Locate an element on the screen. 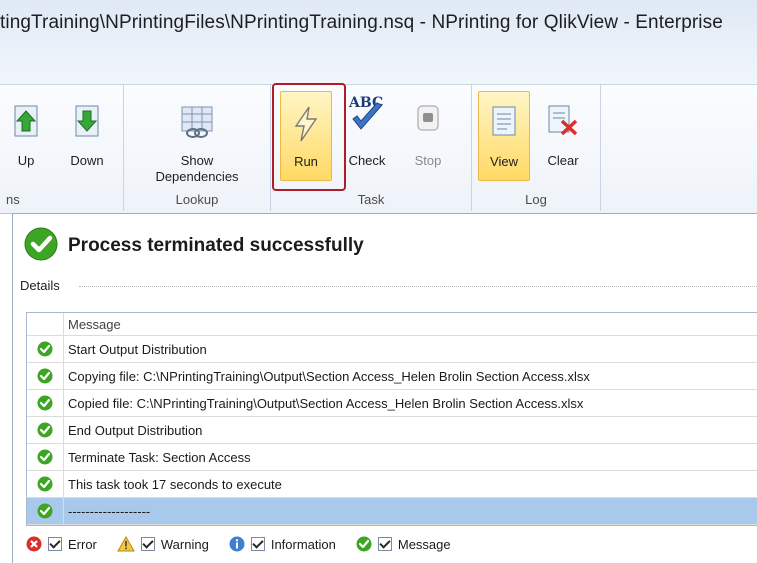 Image resolution: width=757 pixels, height=563 pixels. group-label-log: Log is located at coordinates (536, 199).